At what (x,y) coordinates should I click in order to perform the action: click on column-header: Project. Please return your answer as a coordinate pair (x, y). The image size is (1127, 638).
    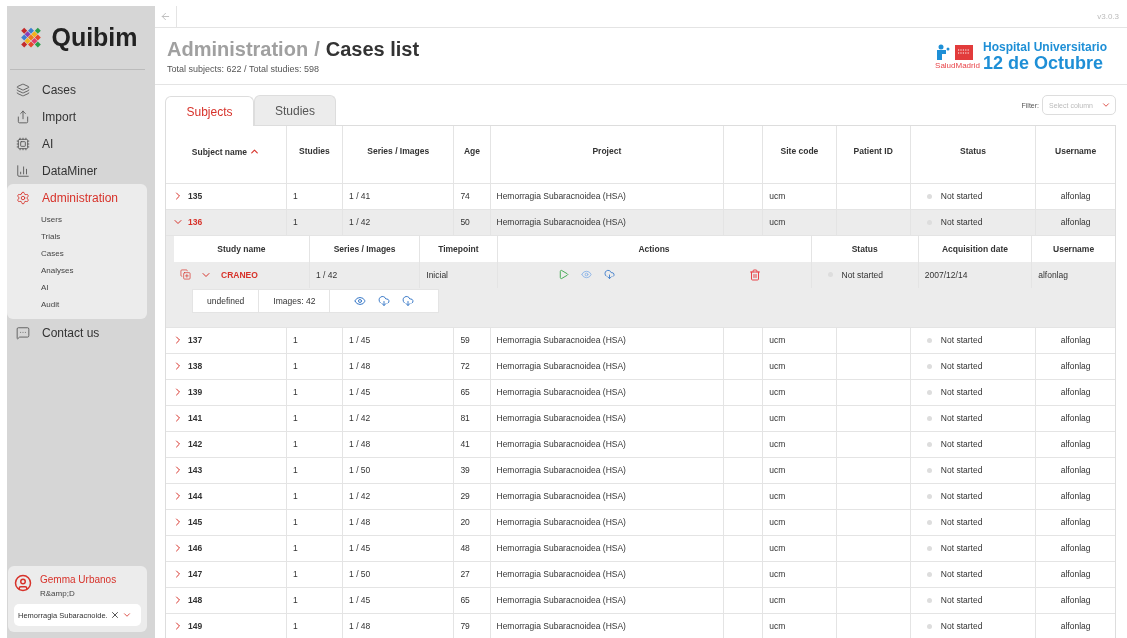
    Looking at the image, I should click on (607, 151).